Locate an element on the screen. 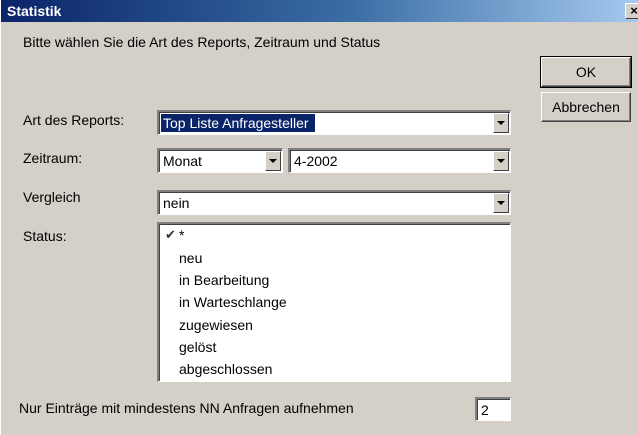 Image resolution: width=638 pixels, height=435 pixels. status-item-all: * is located at coordinates (181, 235).